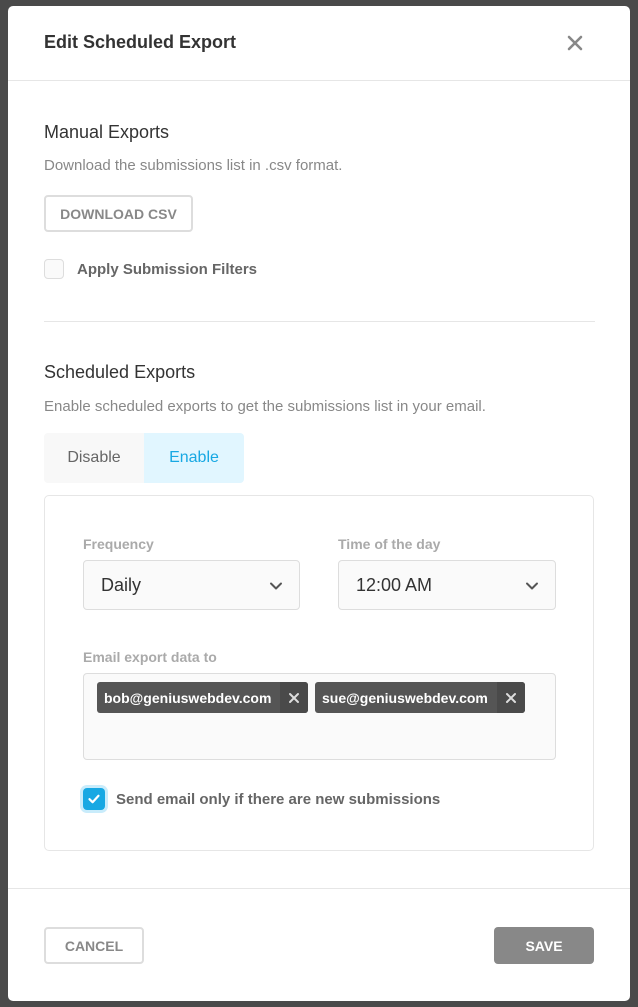 This screenshot has height=1007, width=638. What do you see at coordinates (120, 372) in the screenshot?
I see `scheduled-exports-title: Scheduled Exports` at bounding box center [120, 372].